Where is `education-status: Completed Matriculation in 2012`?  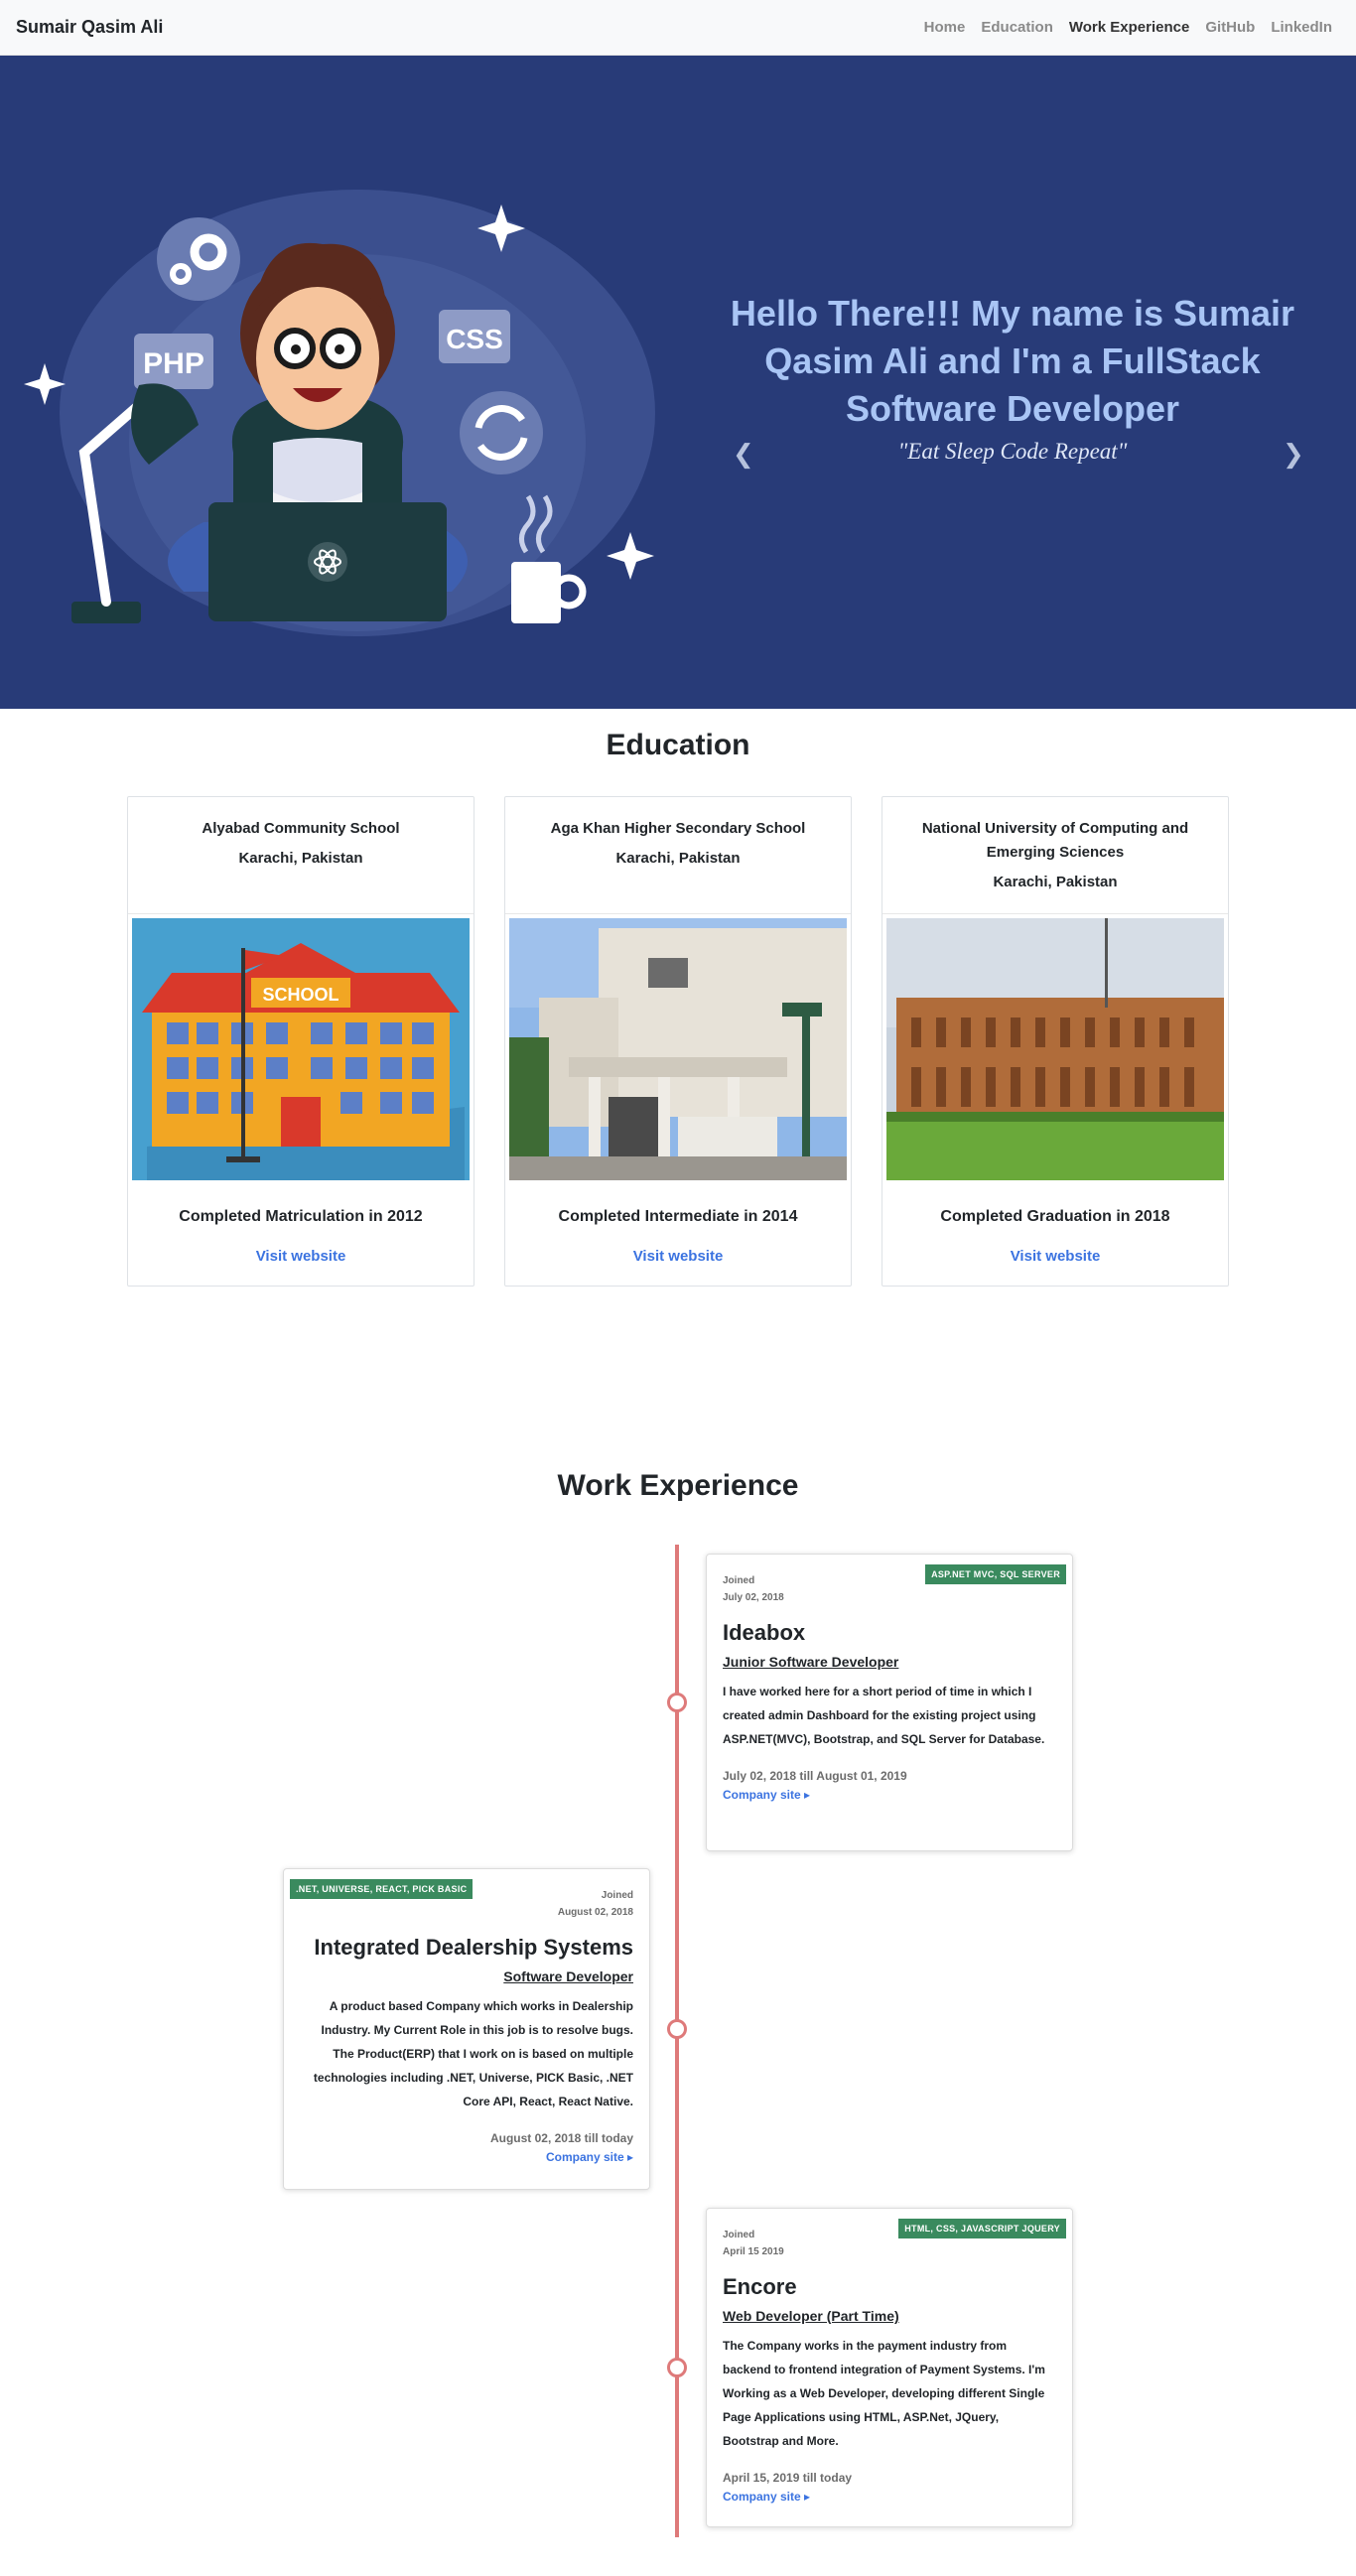
education-status: Completed Matriculation in 2012 is located at coordinates (301, 1216).